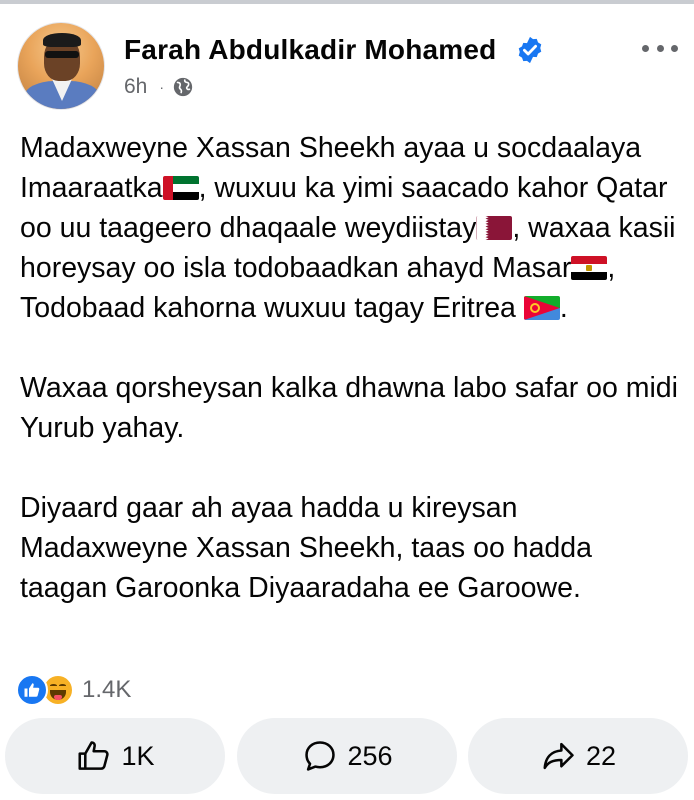  I want to click on post-time: 6h, so click(135, 87).